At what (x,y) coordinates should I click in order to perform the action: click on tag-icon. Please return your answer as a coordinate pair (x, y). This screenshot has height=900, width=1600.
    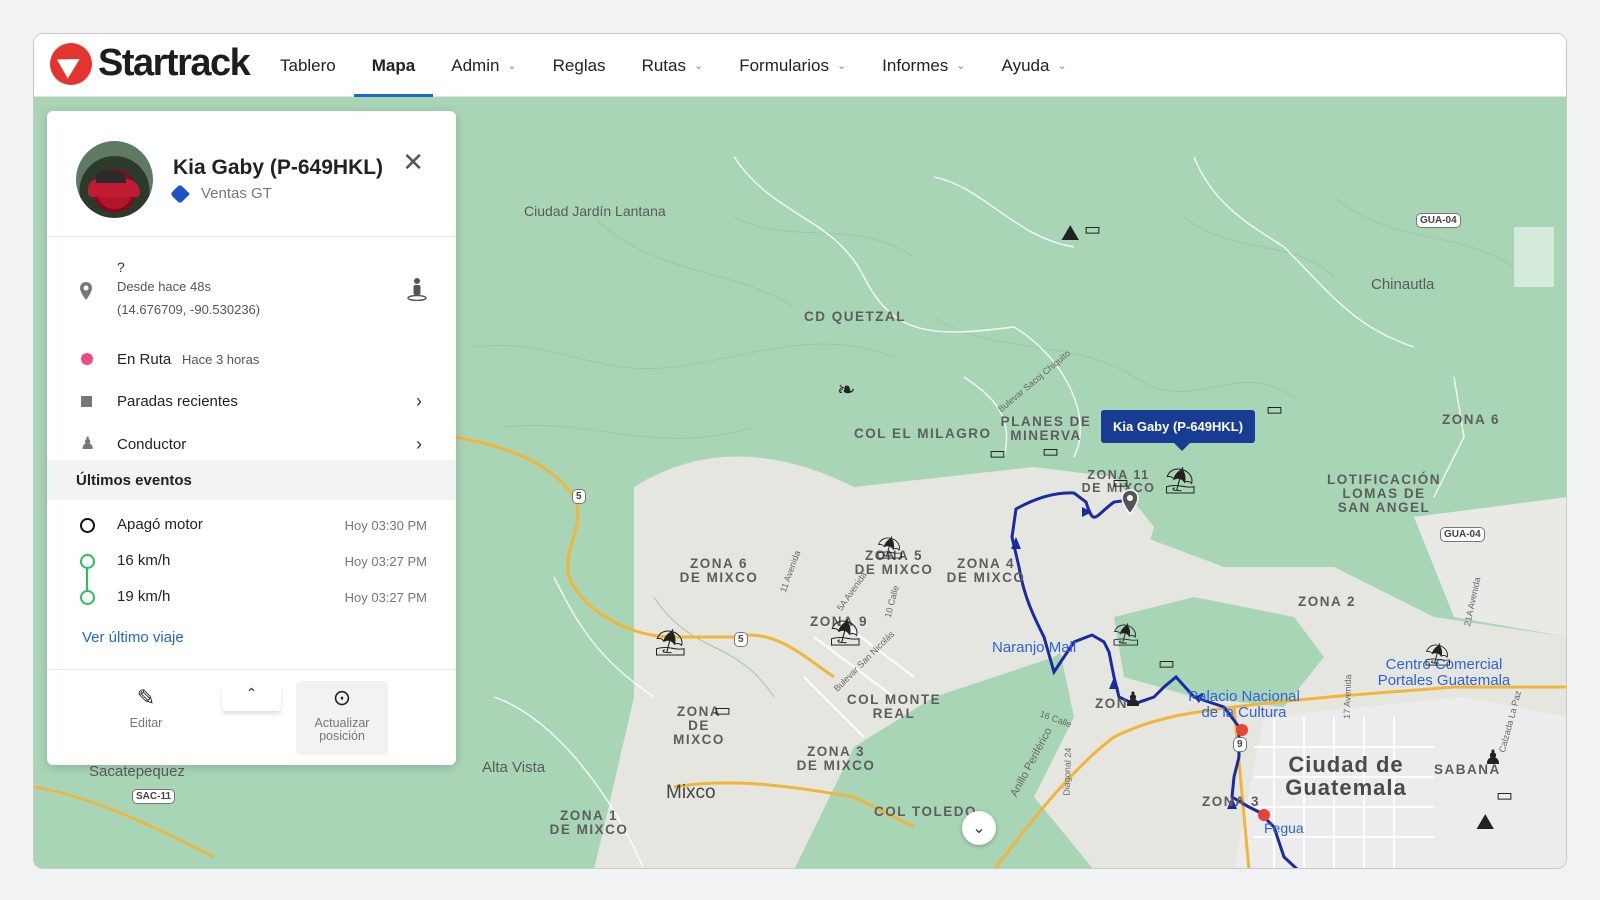
    Looking at the image, I should click on (180, 193).